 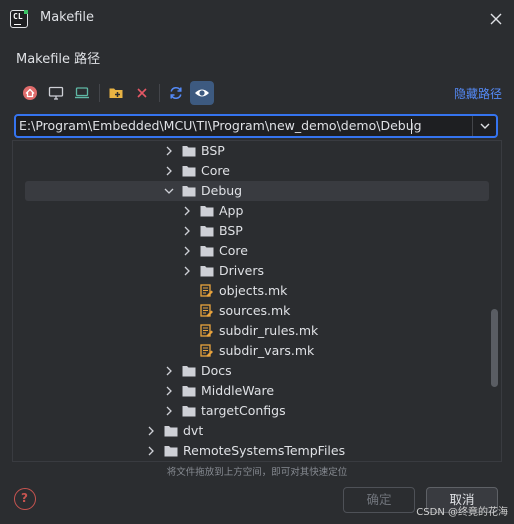 I want to click on window-title: Makefile, so click(x=67, y=17).